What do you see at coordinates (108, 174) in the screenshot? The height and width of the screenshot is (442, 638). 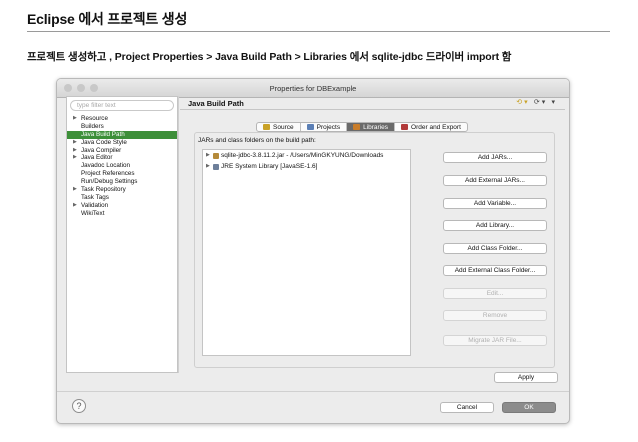 I see `tree-item-label: Project References` at bounding box center [108, 174].